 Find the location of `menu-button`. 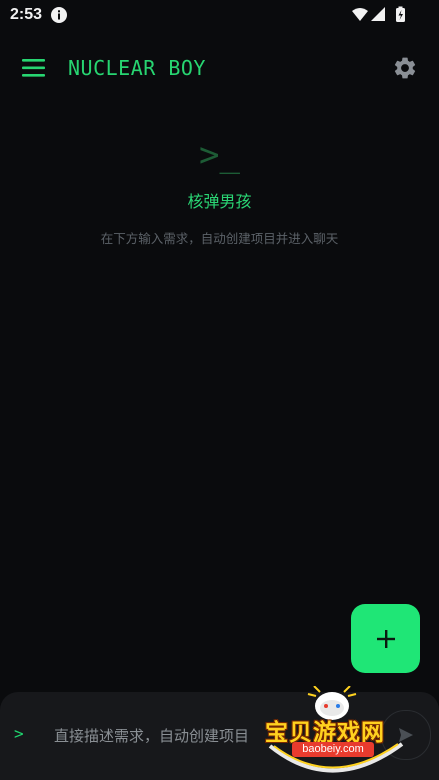

menu-button is located at coordinates (34, 68).